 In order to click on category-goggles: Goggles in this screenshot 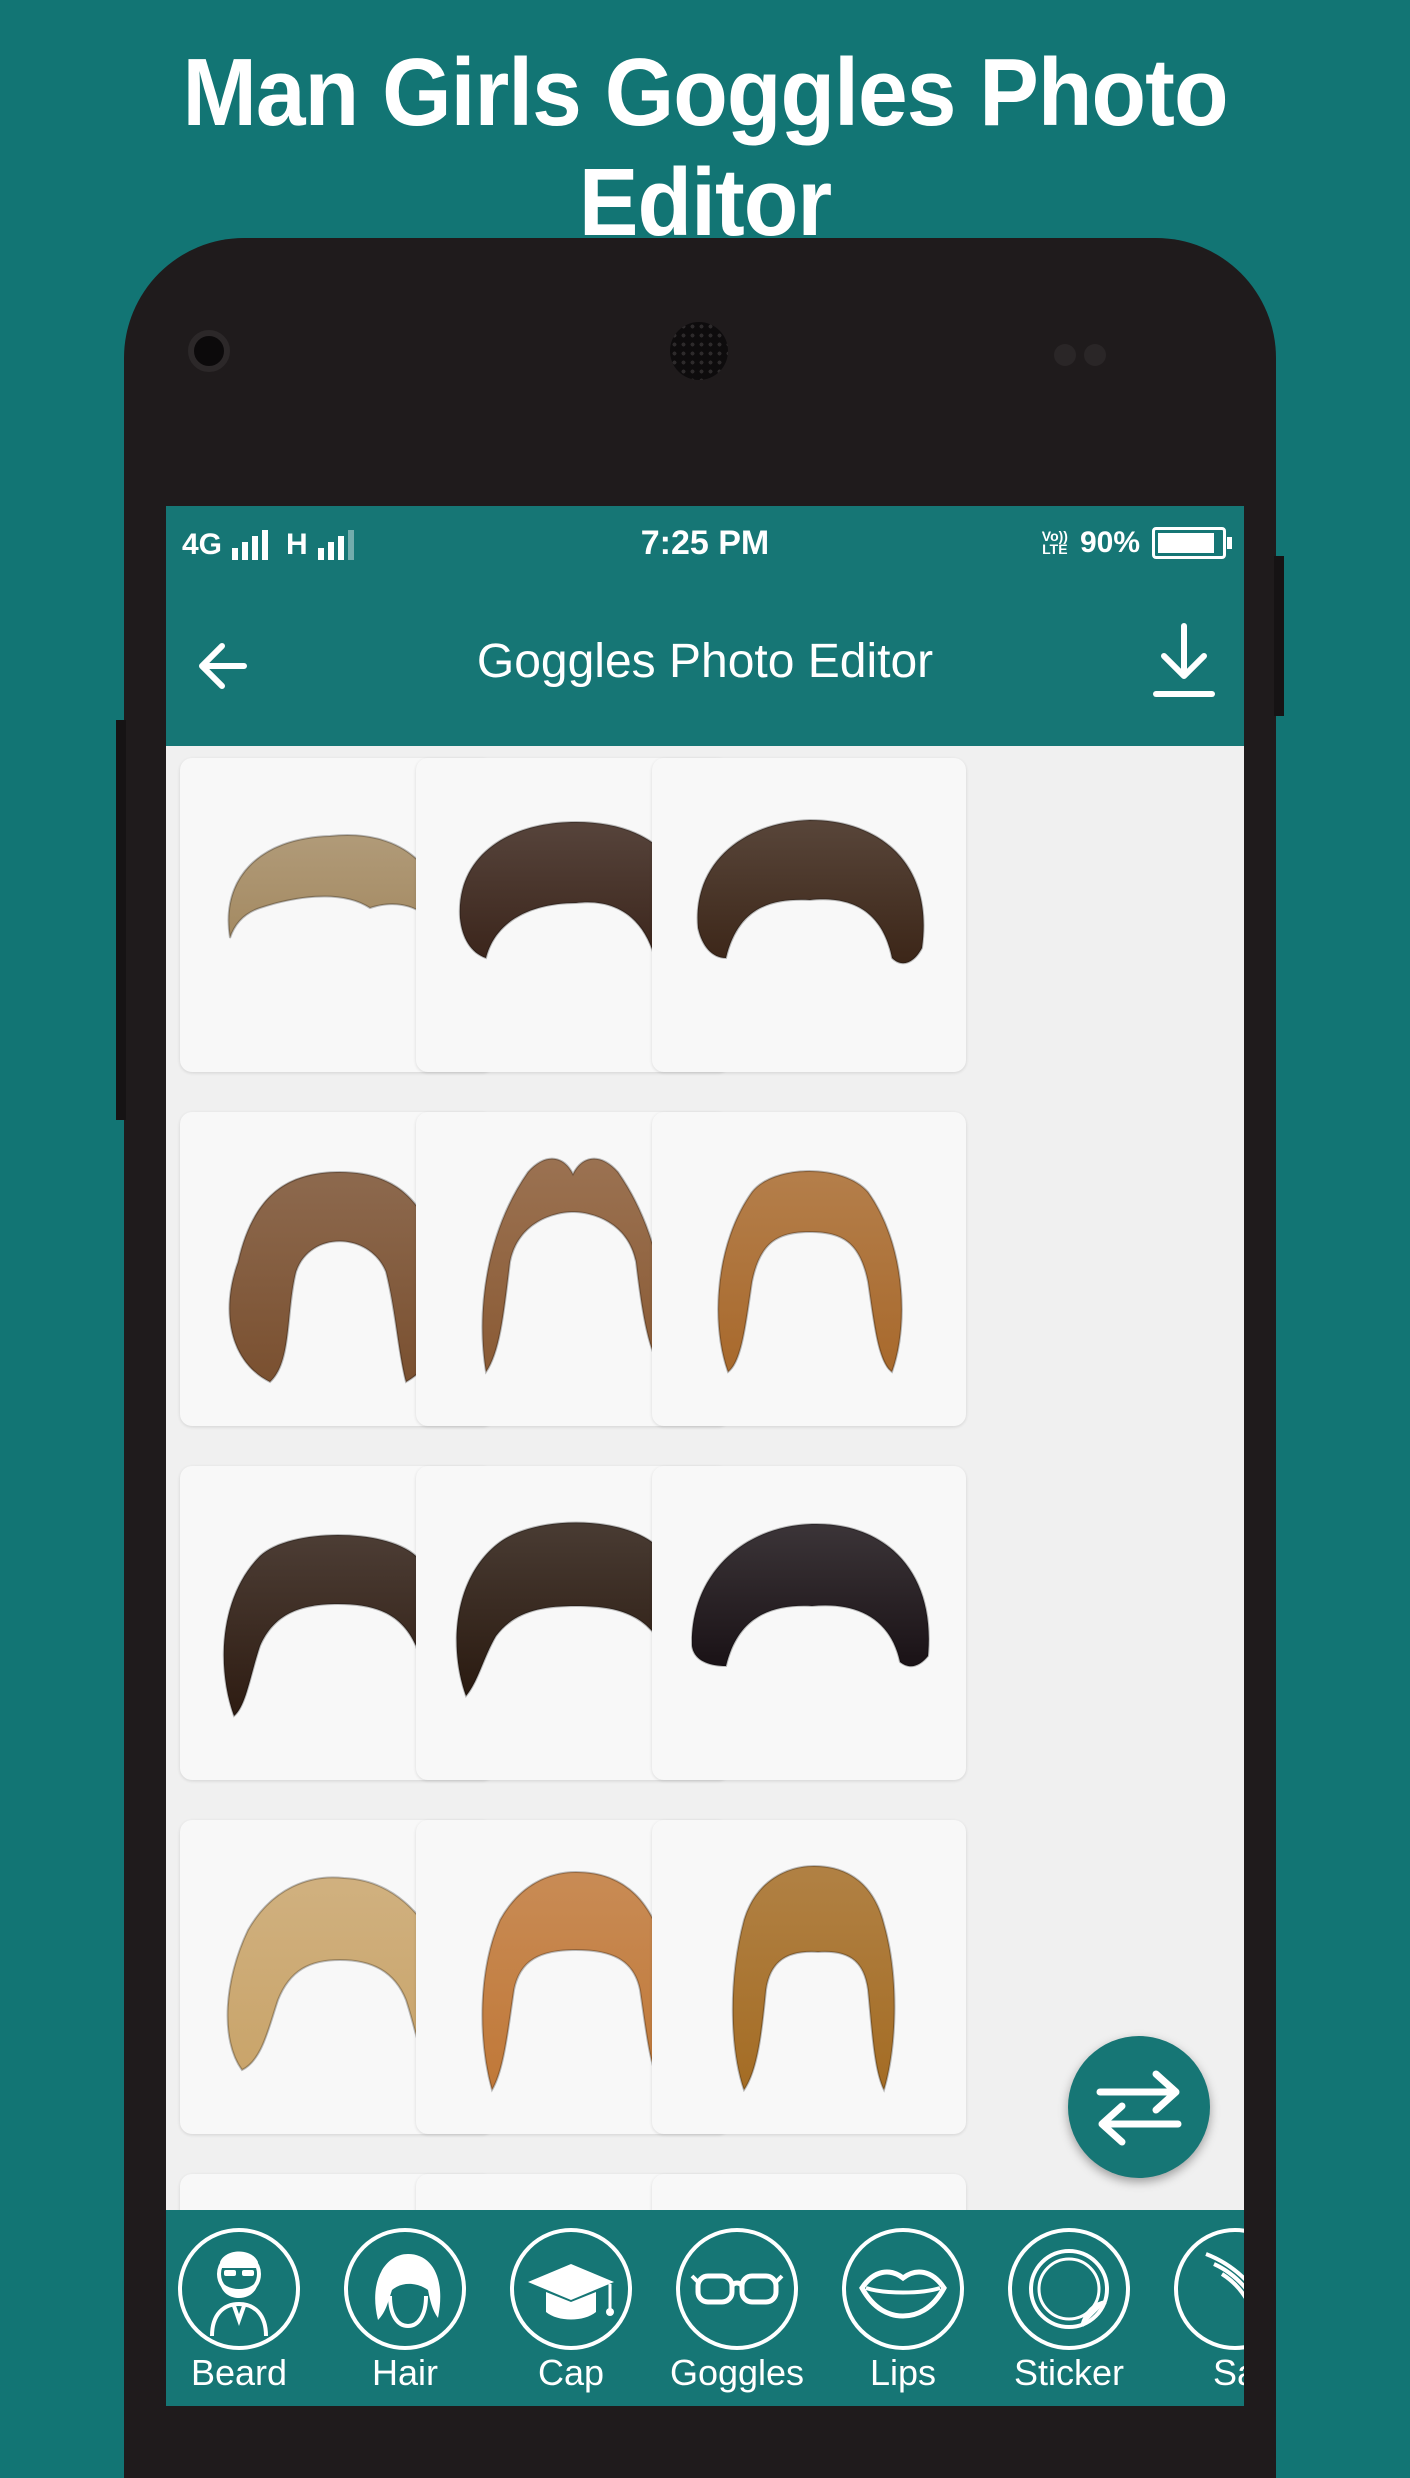, I will do `click(745, 2311)`.